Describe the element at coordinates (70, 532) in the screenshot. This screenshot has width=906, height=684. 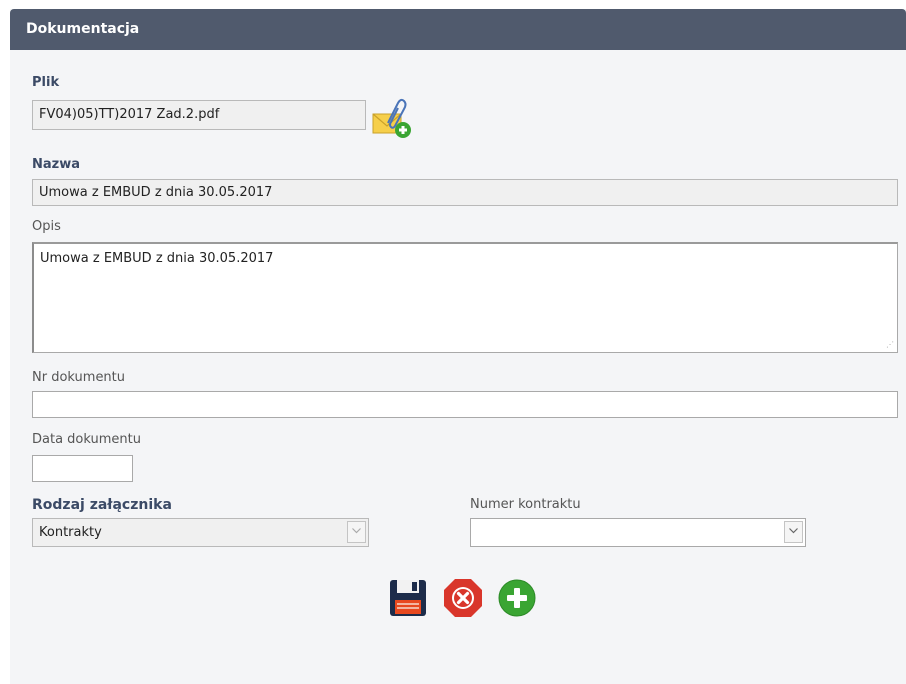
I see `attachment-type-value: Kontrakty` at that location.